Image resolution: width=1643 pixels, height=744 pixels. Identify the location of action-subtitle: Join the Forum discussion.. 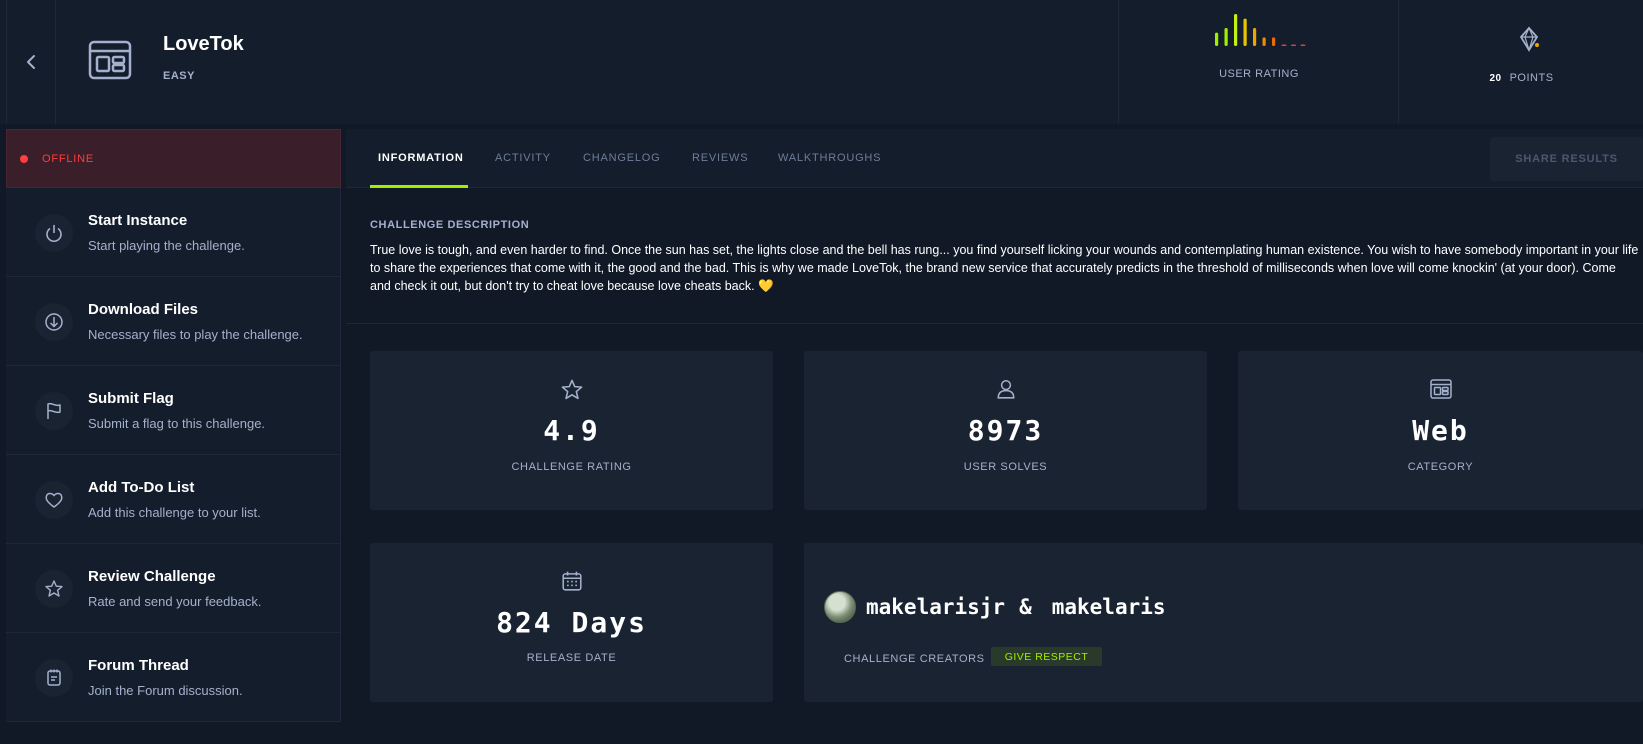
(165, 690).